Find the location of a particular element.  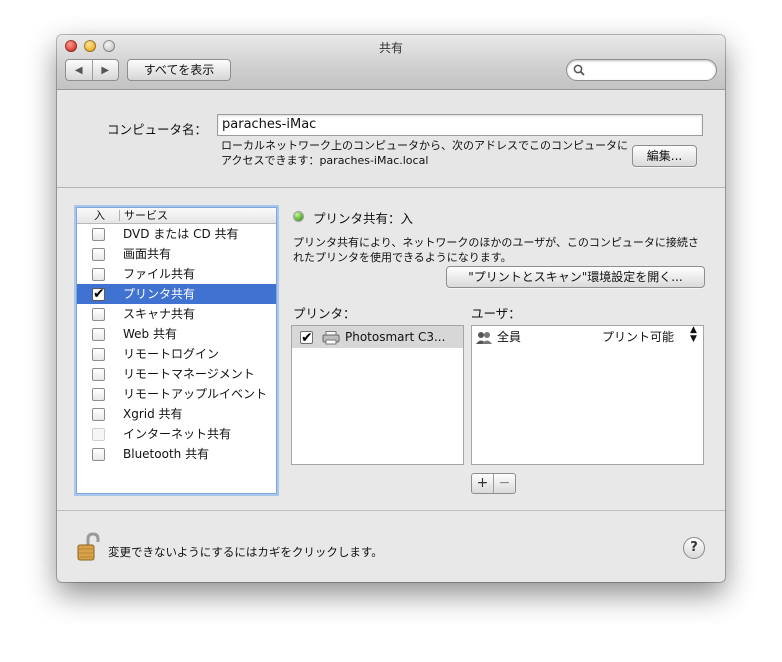

service-row: Web 共有 is located at coordinates (176, 334).